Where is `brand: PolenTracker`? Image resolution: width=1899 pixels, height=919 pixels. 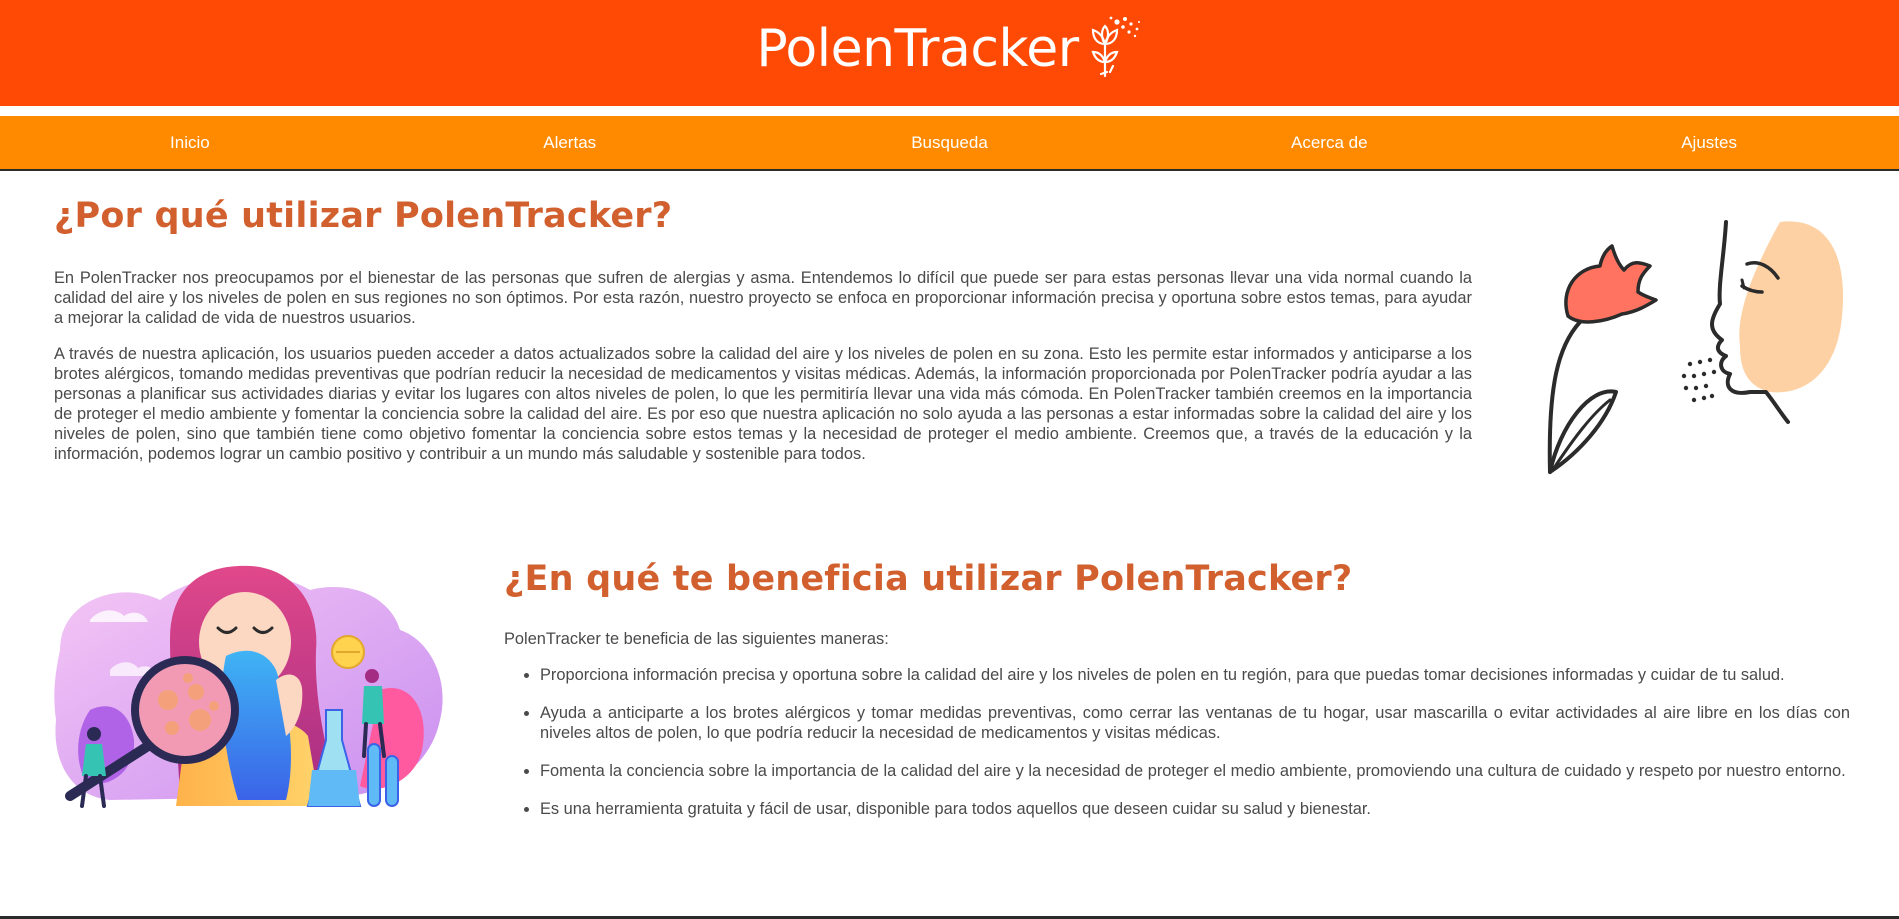
brand: PolenTracker is located at coordinates (949, 47).